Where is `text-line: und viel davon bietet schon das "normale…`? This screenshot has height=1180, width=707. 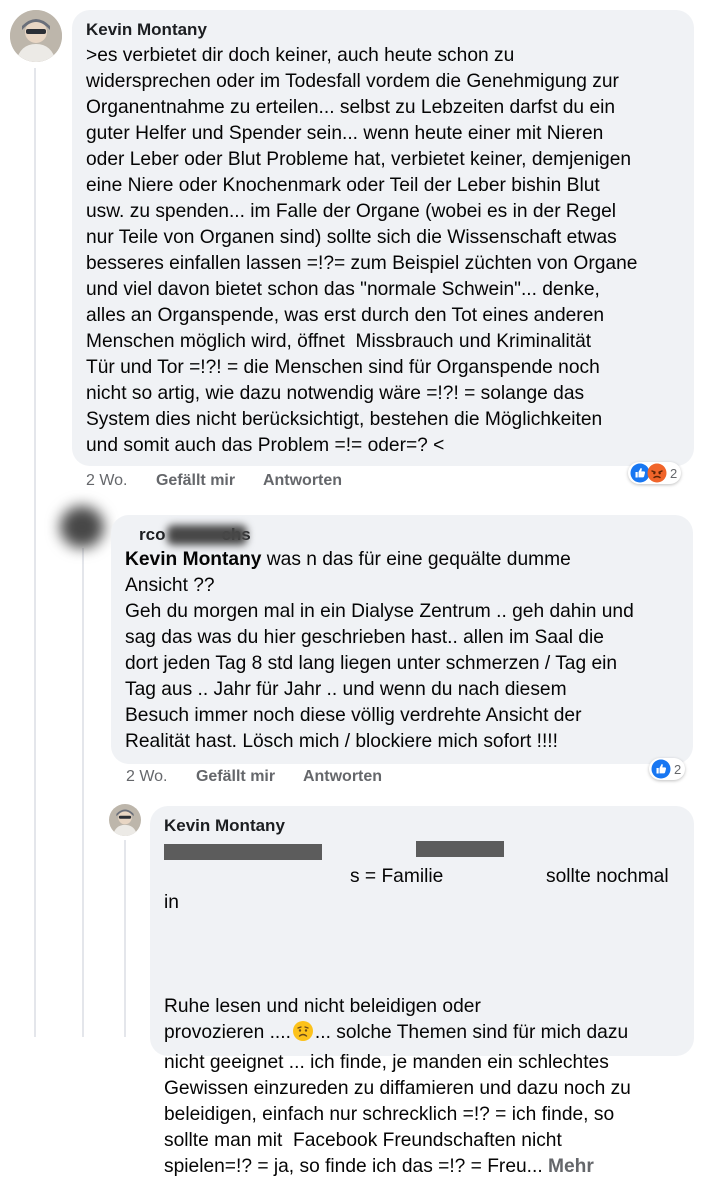 text-line: und viel davon bietet schon das "normale… is located at coordinates (343, 289).